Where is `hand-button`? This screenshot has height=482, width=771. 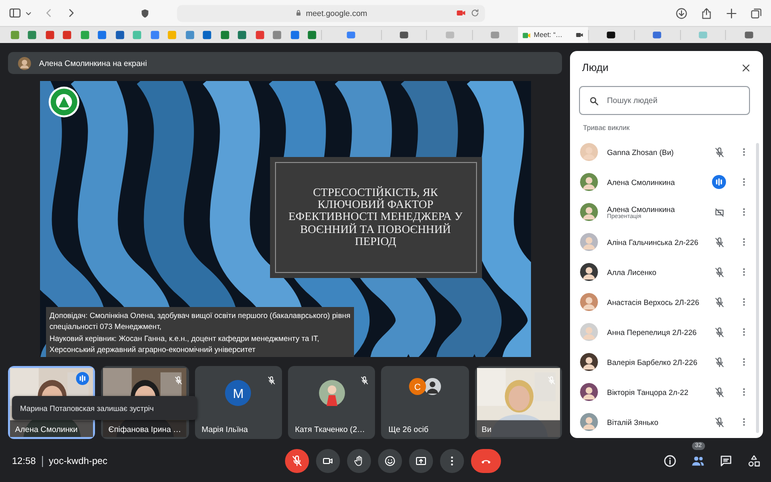 hand-button is located at coordinates (359, 461).